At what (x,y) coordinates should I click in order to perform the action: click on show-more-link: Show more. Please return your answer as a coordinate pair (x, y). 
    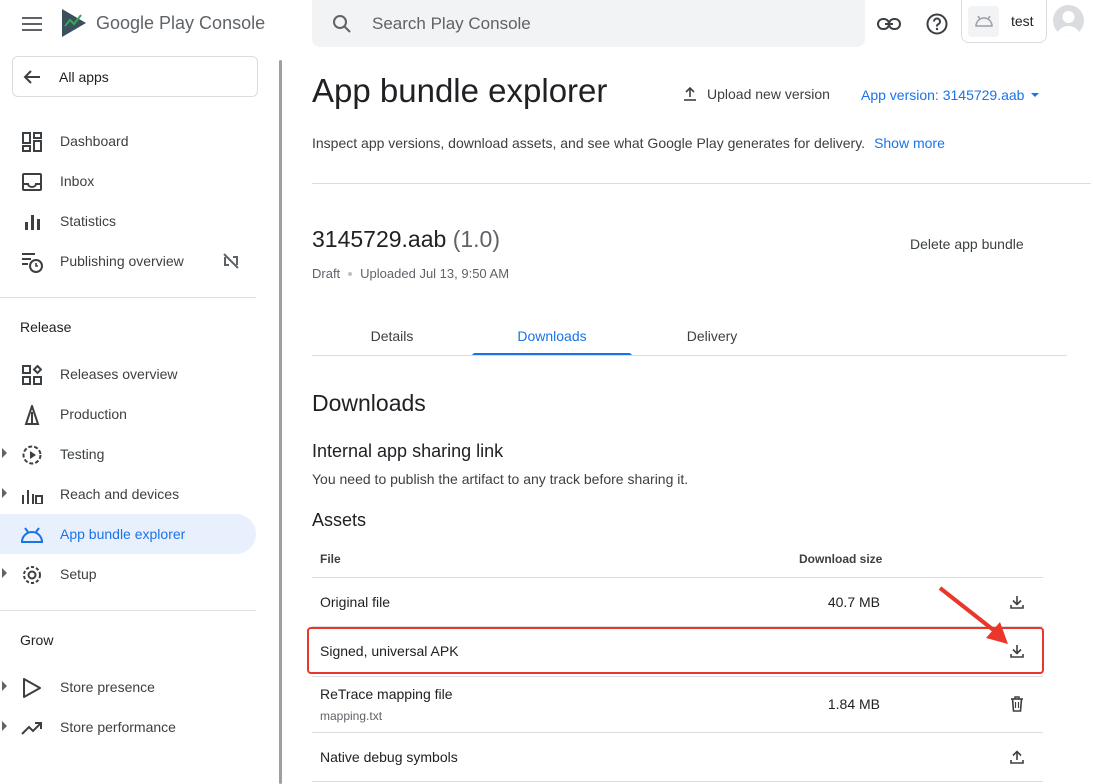
    Looking at the image, I should click on (909, 143).